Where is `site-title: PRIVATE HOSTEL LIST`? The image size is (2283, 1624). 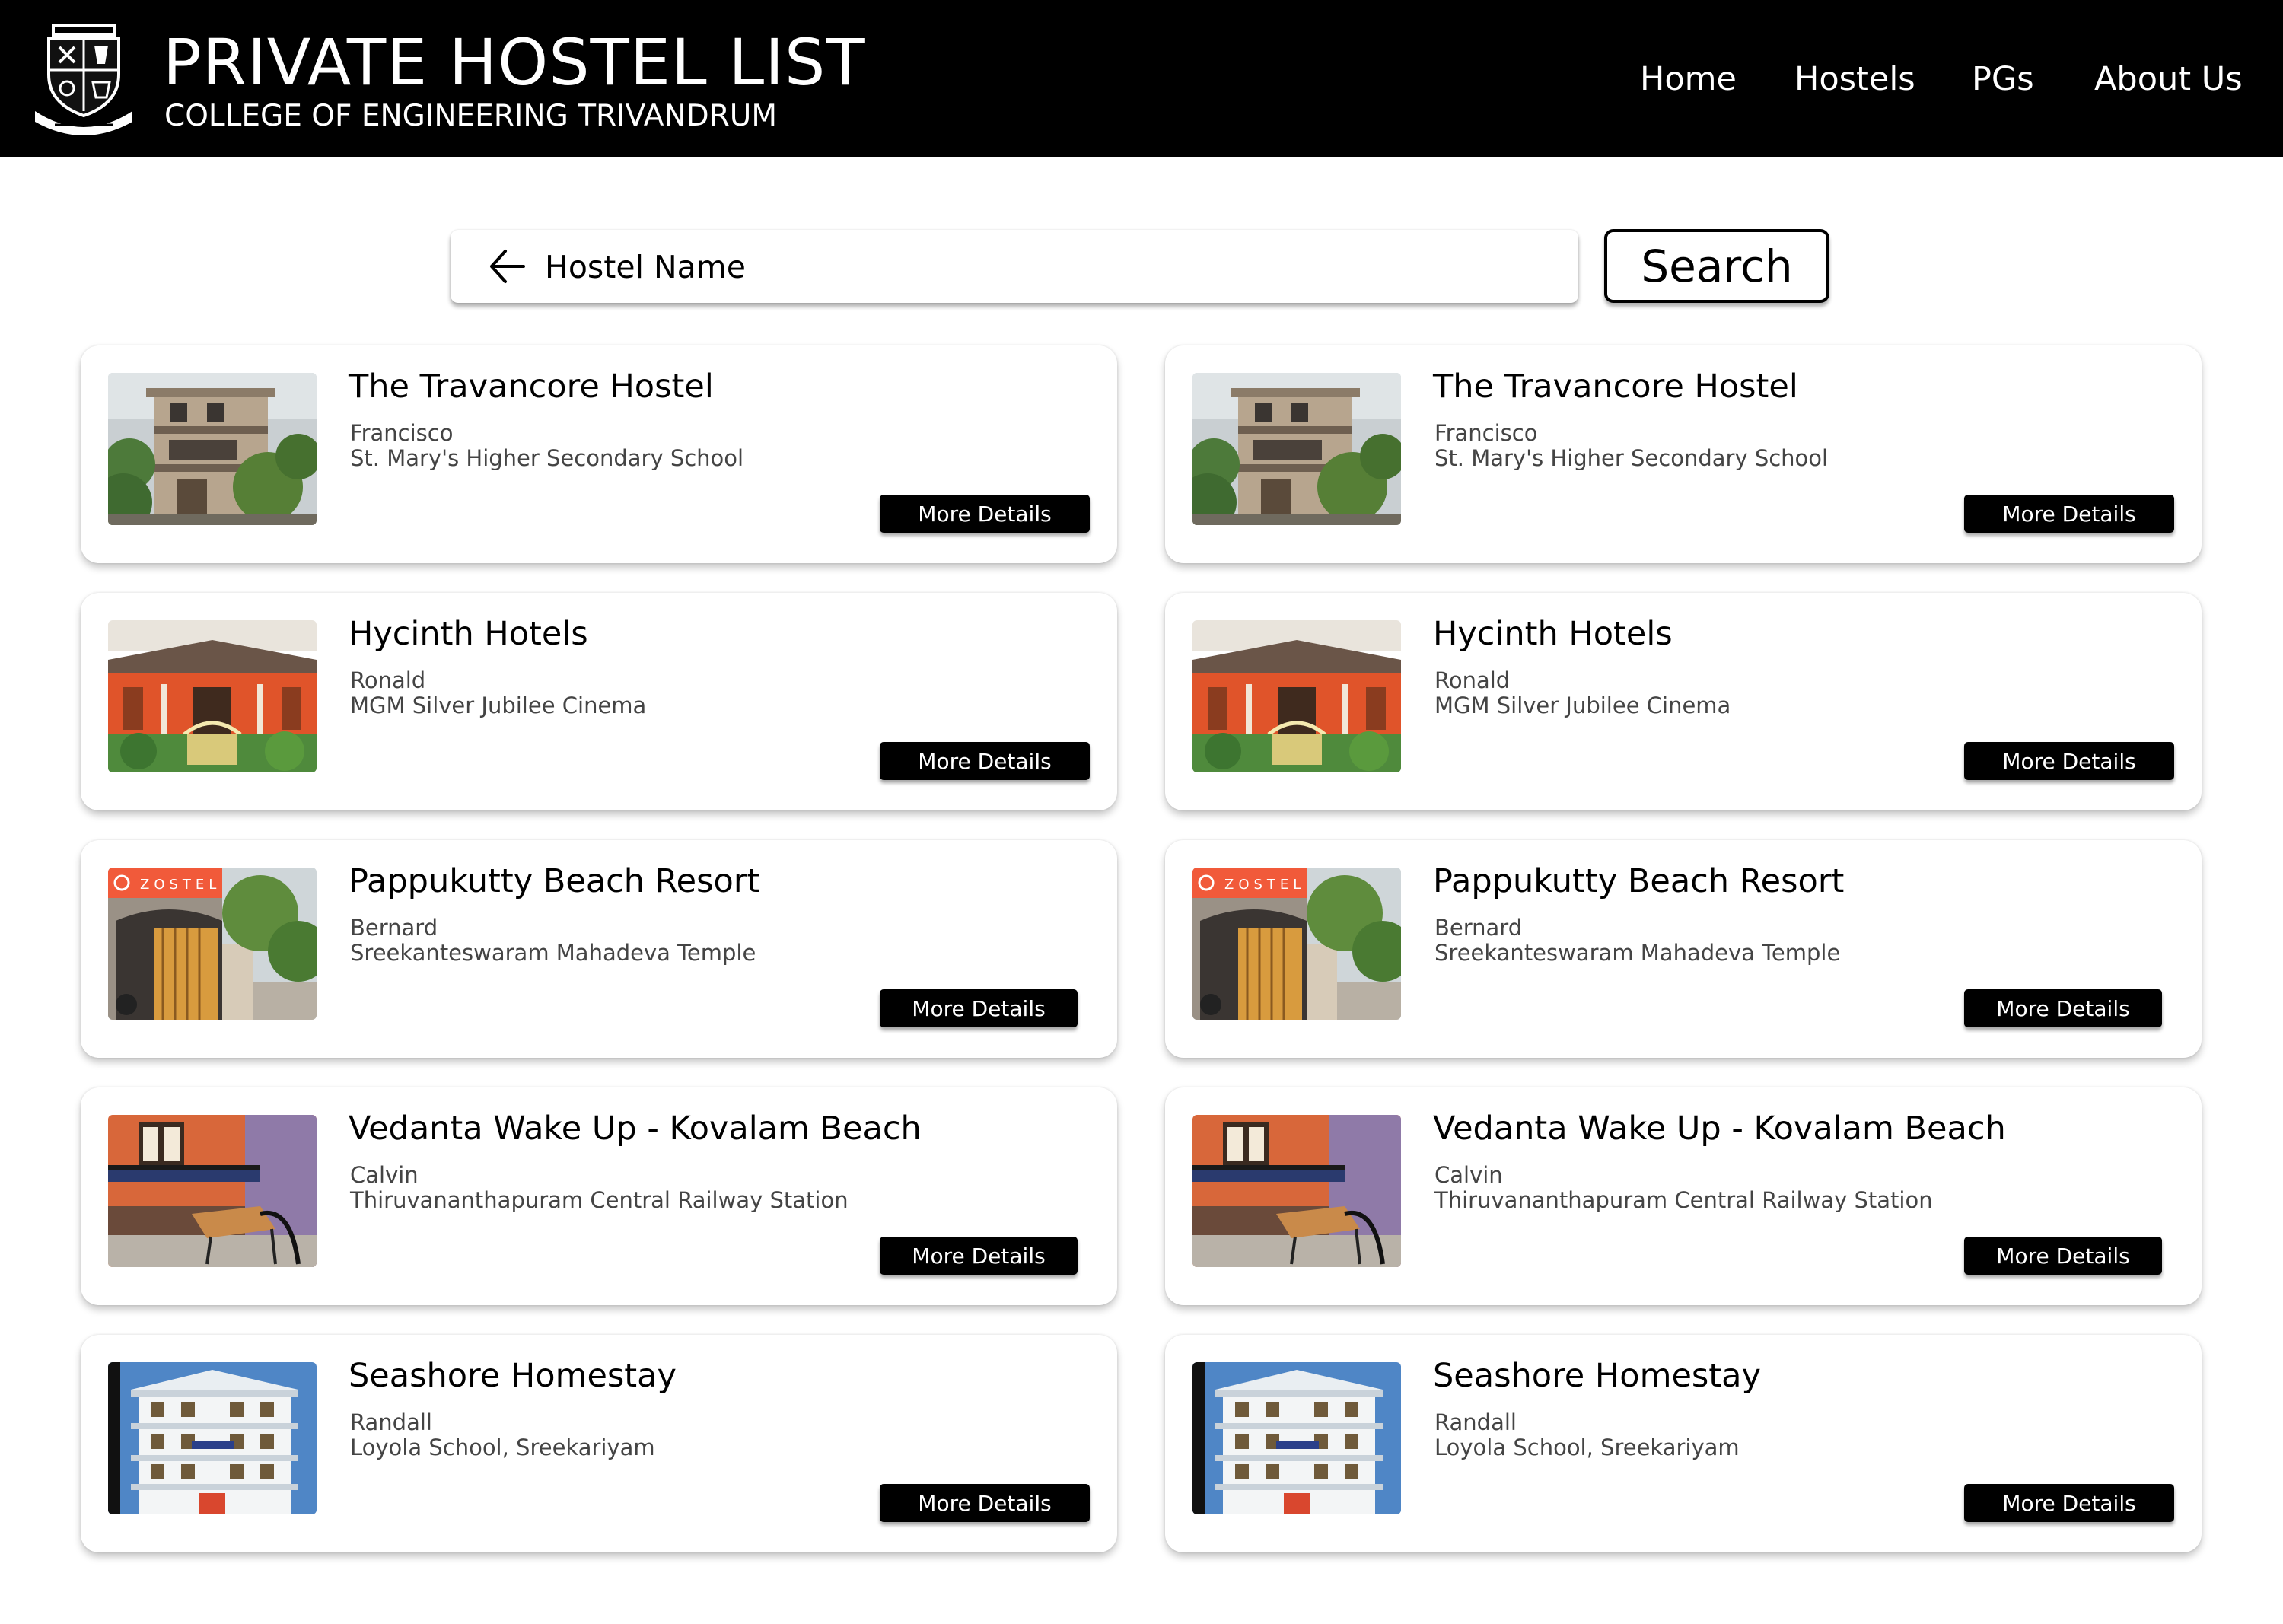 site-title: PRIVATE HOSTEL LIST is located at coordinates (514, 62).